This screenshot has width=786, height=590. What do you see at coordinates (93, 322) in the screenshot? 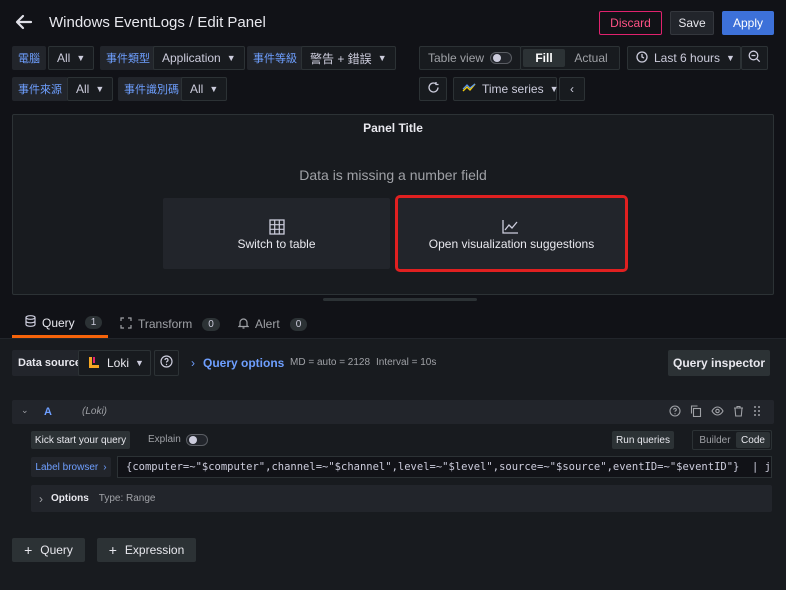
I see `tab-count-badge: 1` at bounding box center [93, 322].